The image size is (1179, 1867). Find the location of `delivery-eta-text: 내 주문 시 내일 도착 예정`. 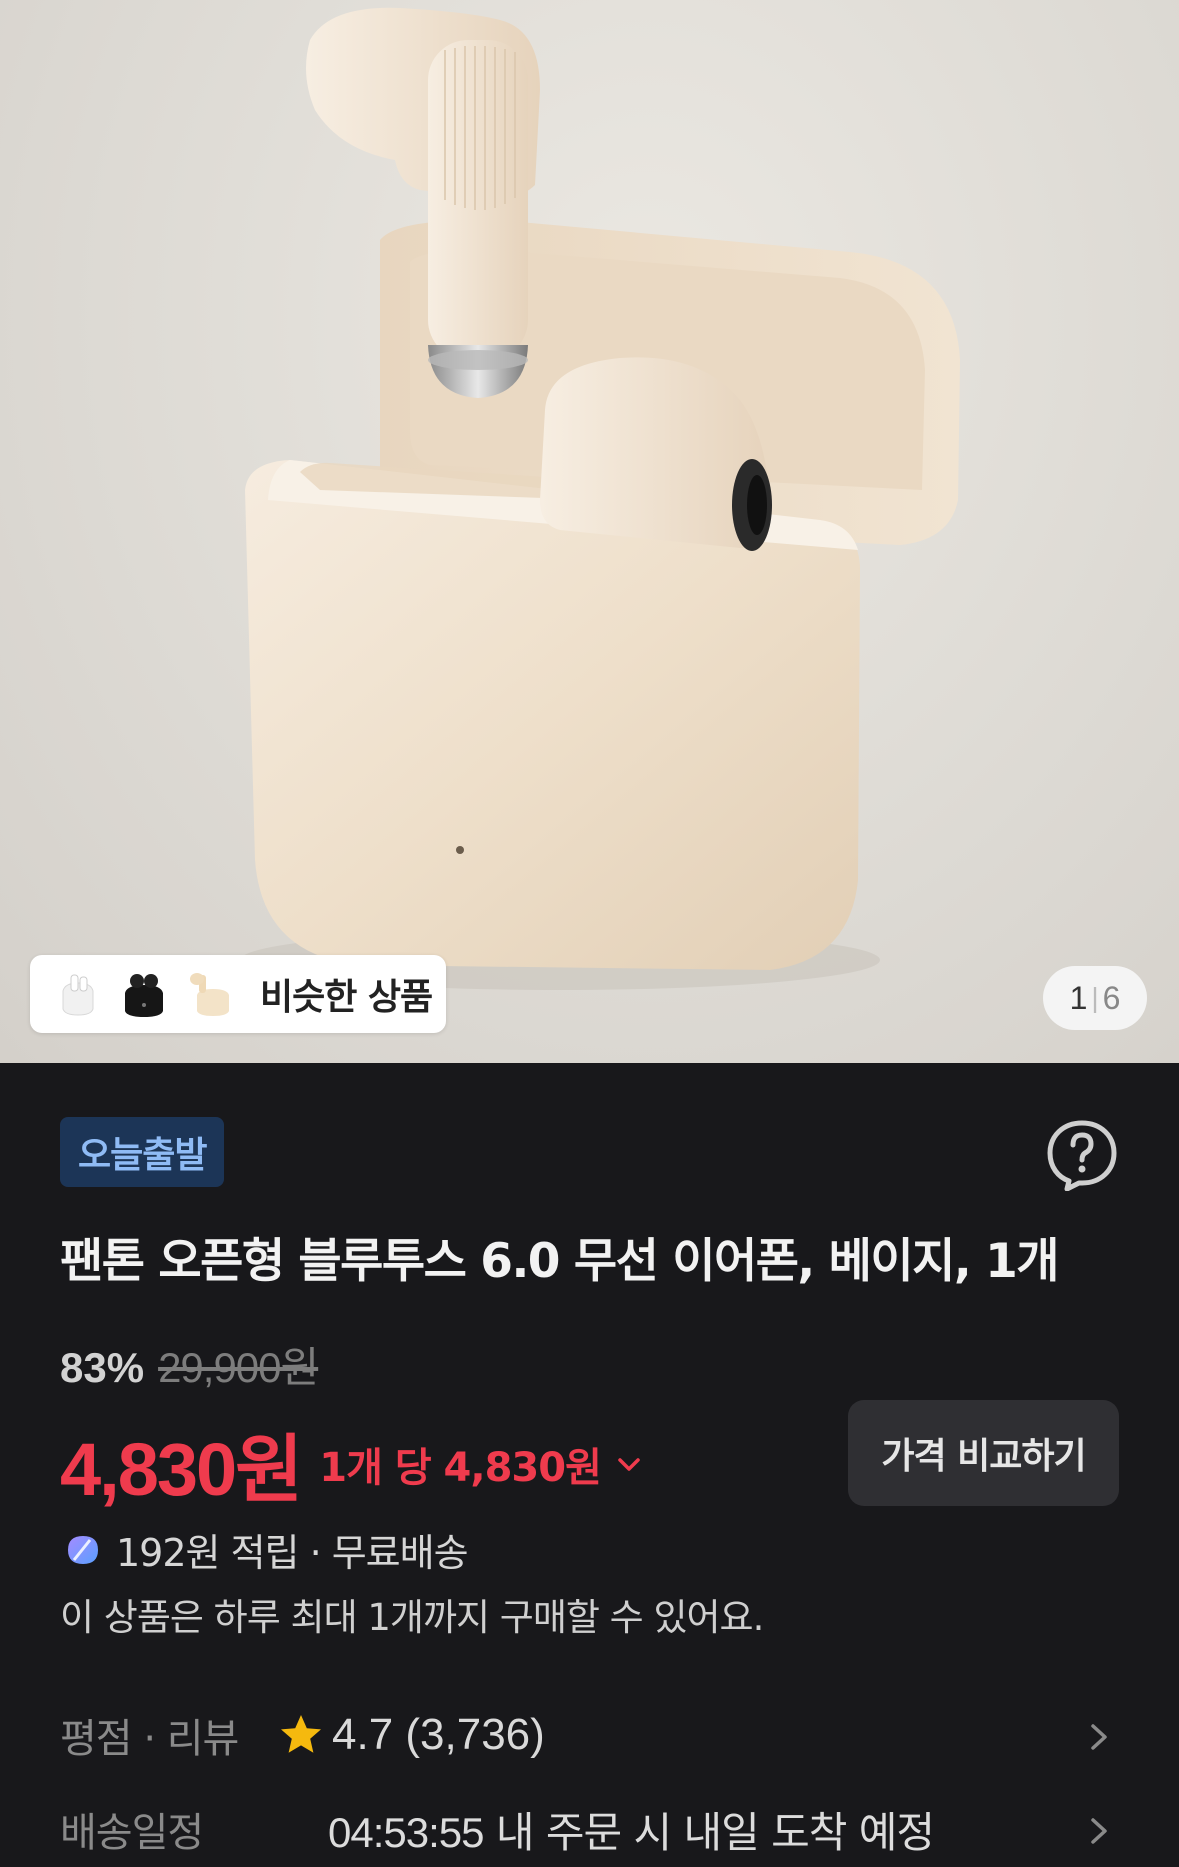

delivery-eta-text: 내 주문 시 내일 도착 예정 is located at coordinates (709, 1832).